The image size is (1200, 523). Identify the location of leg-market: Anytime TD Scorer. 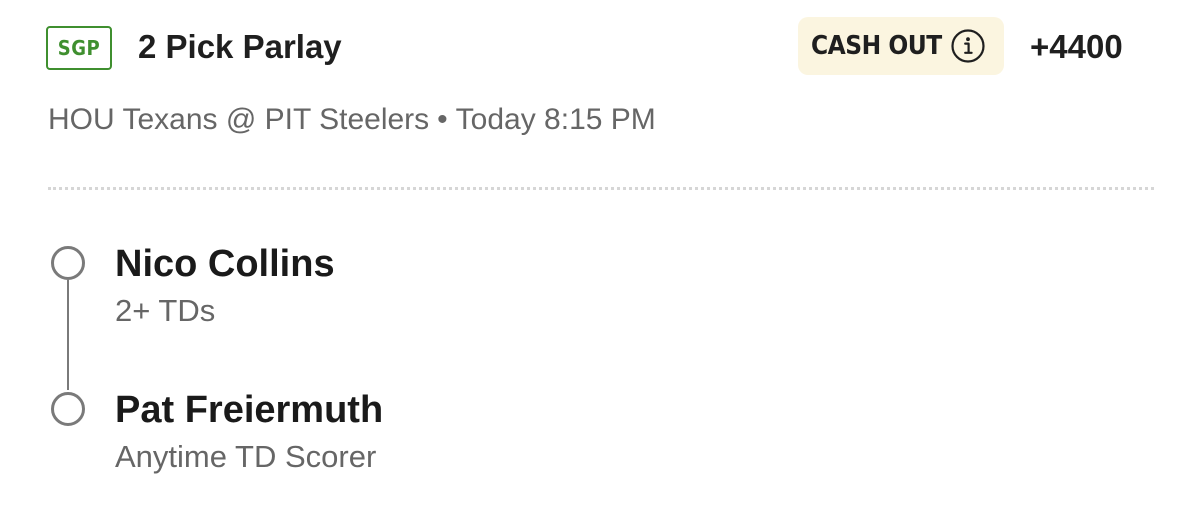
(246, 456).